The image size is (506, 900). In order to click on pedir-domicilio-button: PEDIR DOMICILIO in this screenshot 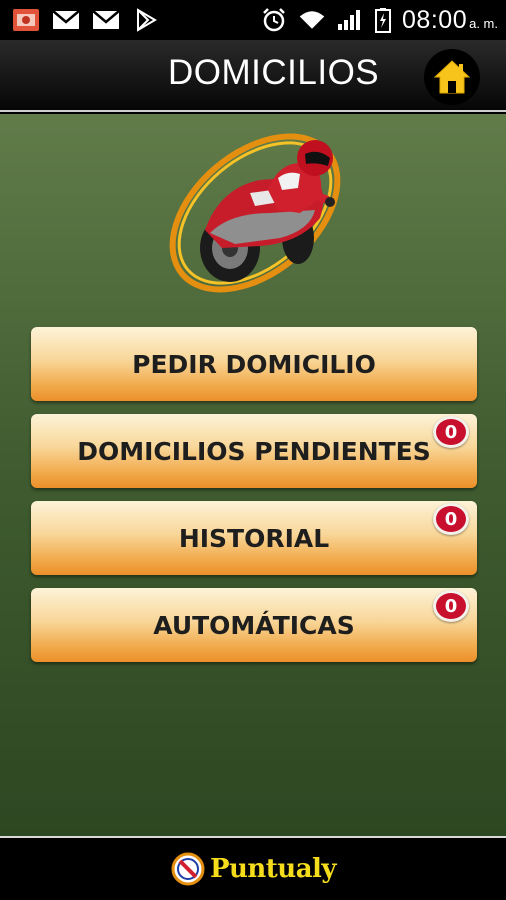, I will do `click(254, 364)`.